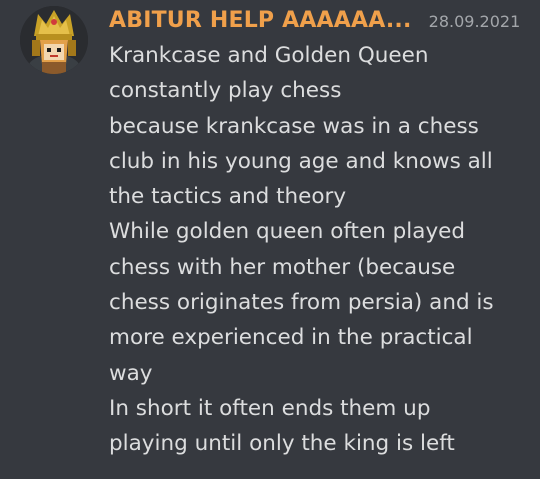 The height and width of the screenshot is (479, 540). I want to click on message-header: ABITUR HELP AAAAAA... 28.09.2021, so click(324, 22).